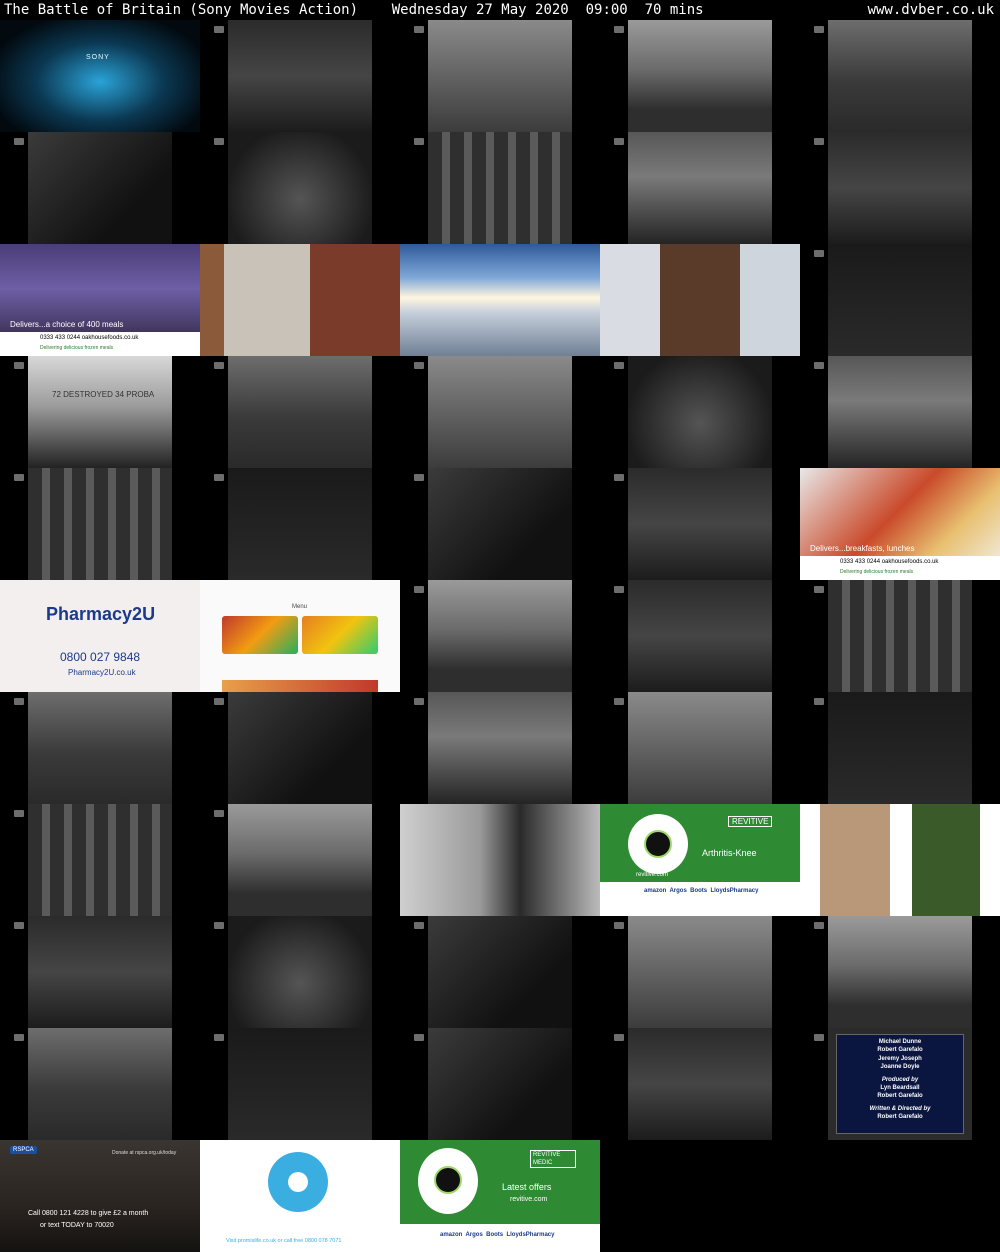 The width and height of the screenshot is (1000, 1252). Describe the element at coordinates (900, 1079) in the screenshot. I see `credit-heading: Produced by` at that location.